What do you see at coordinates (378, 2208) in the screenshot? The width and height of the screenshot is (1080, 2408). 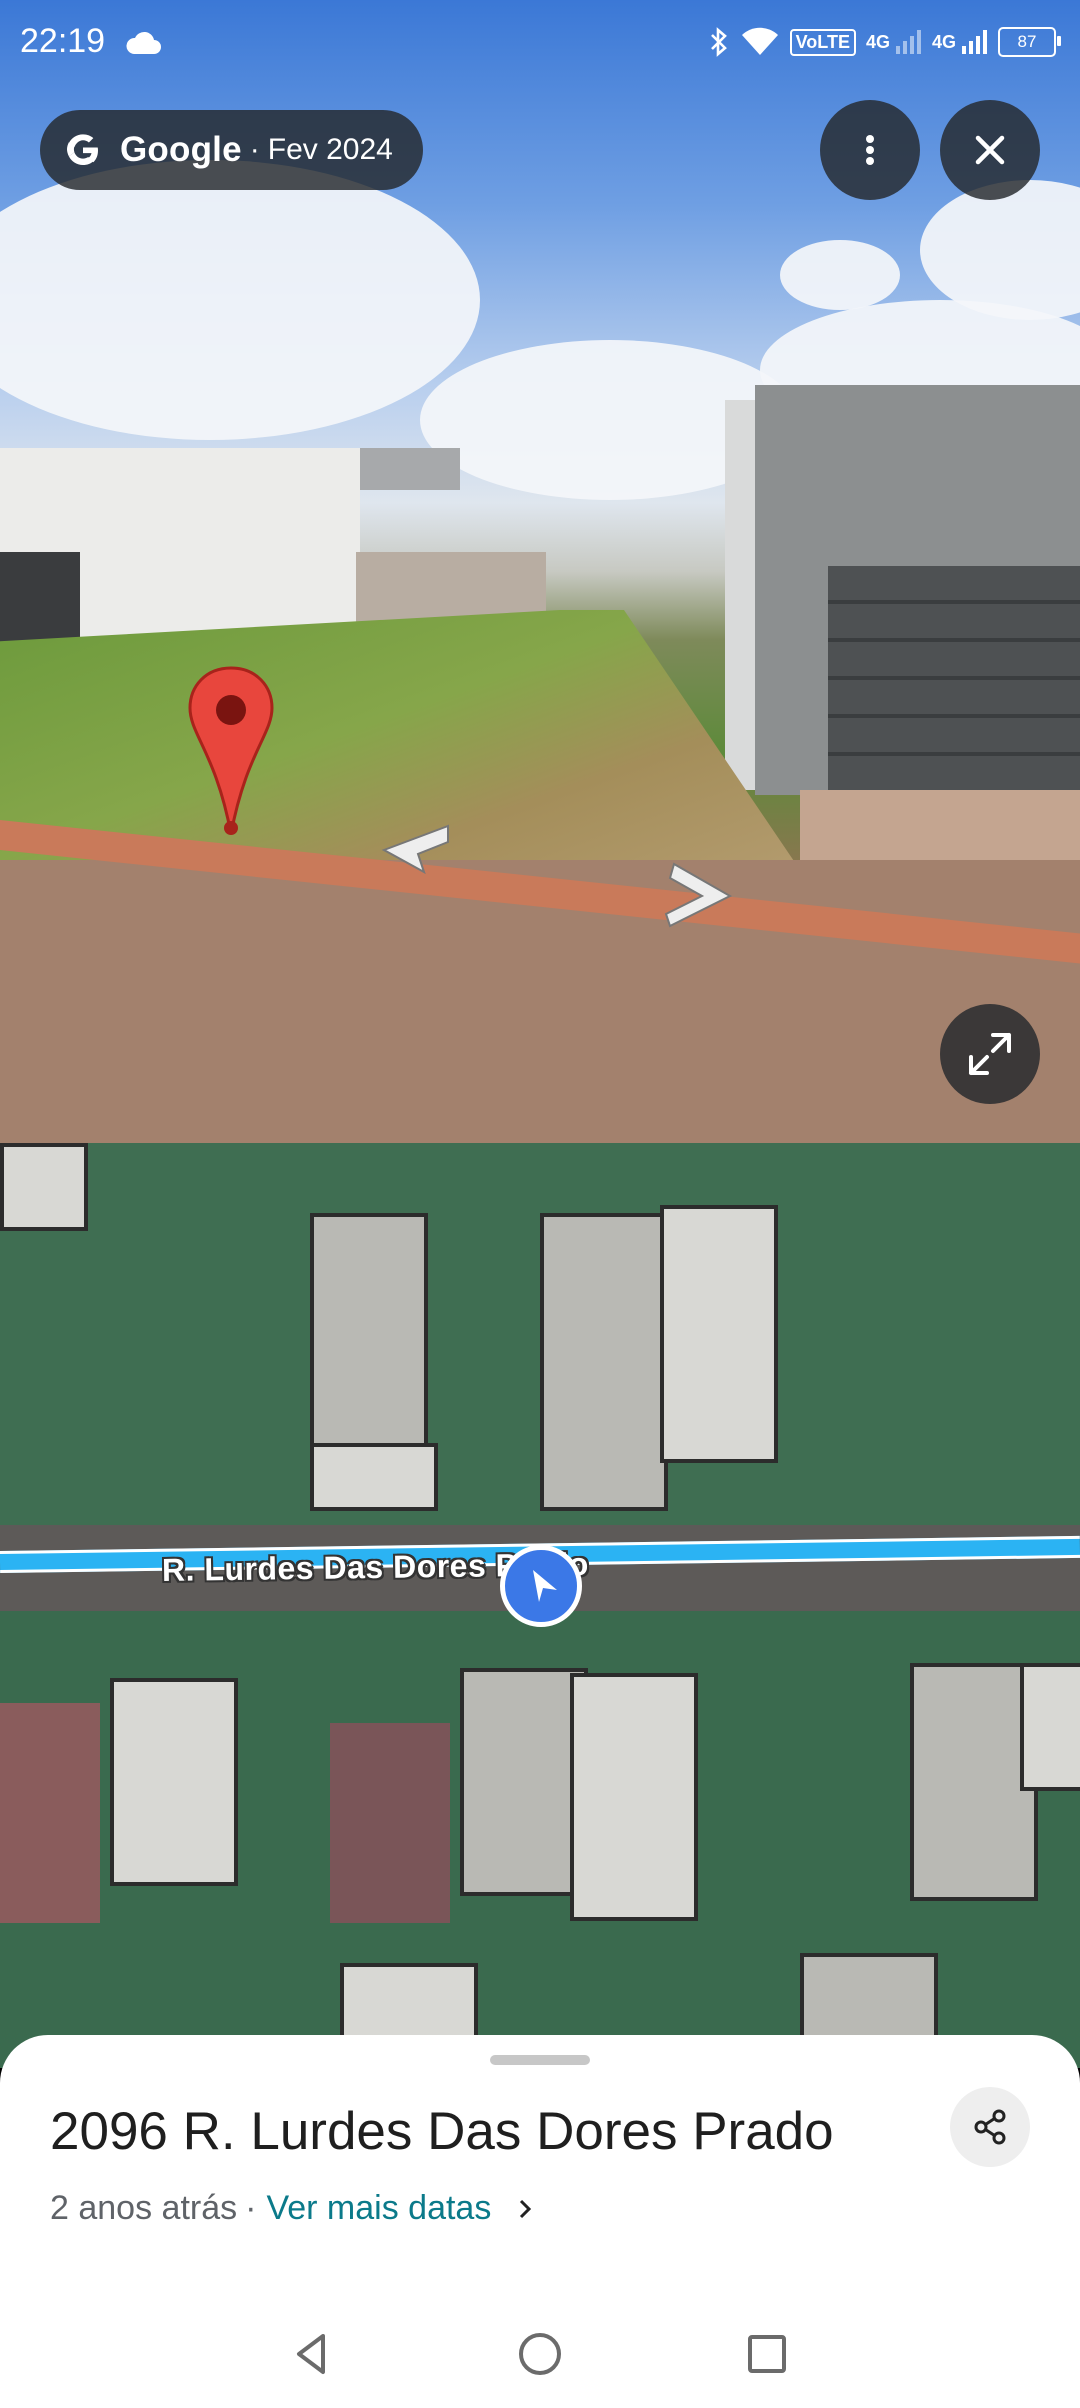 I see `more-dates-link: Ver mais datas` at bounding box center [378, 2208].